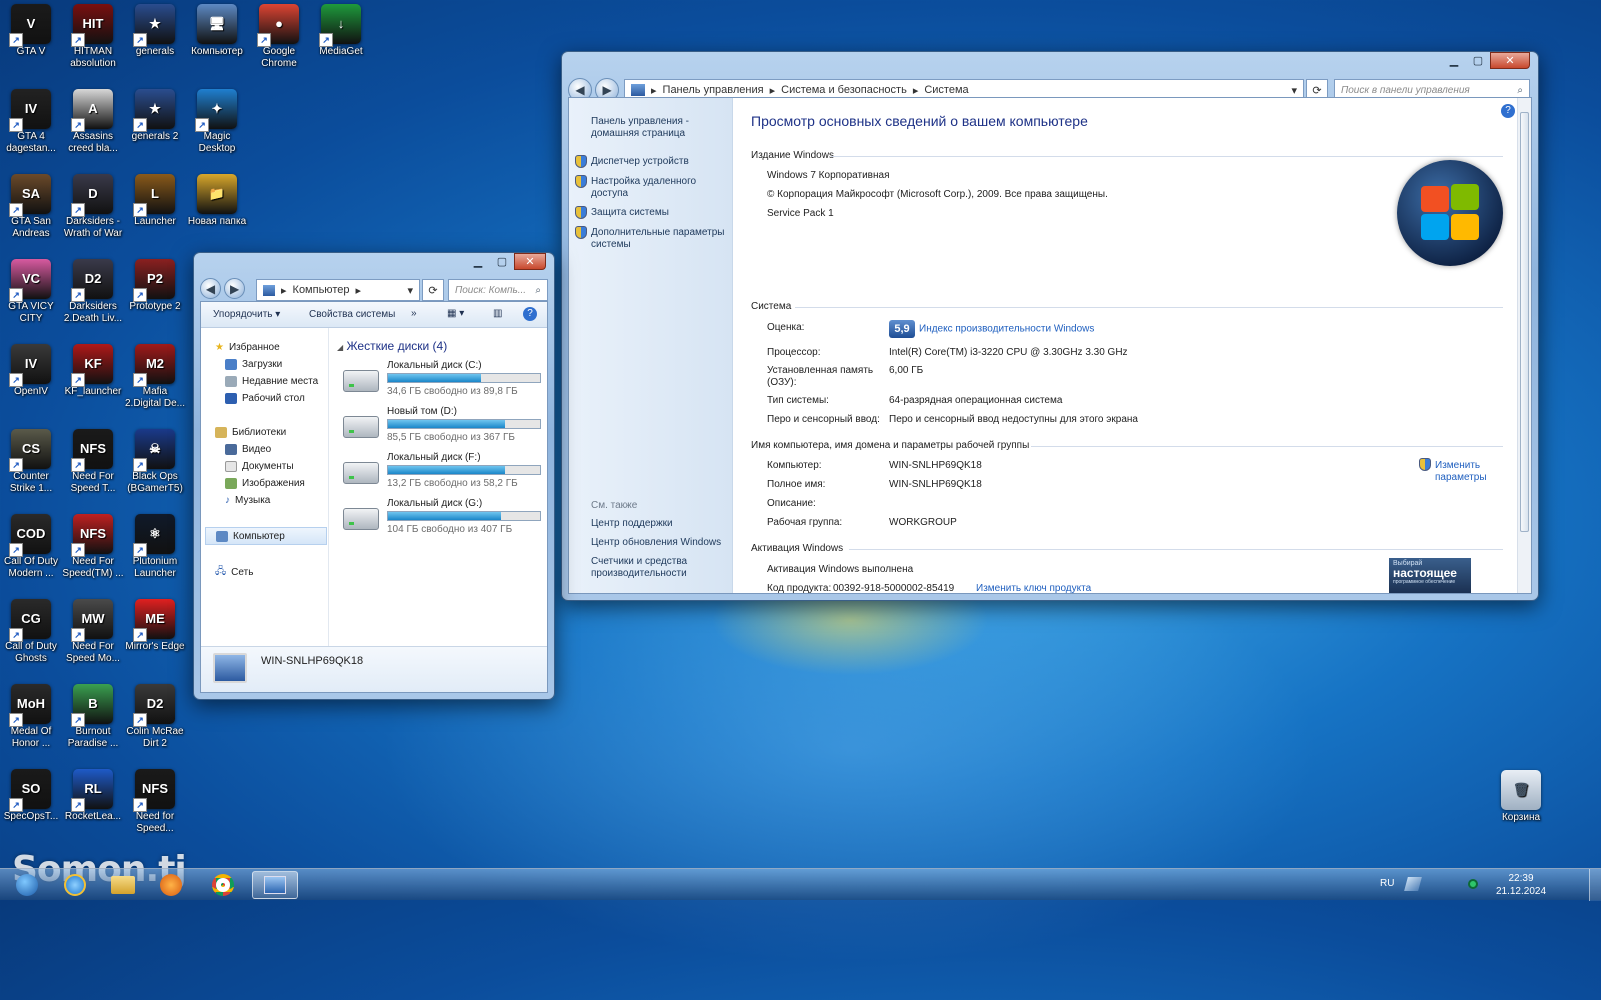 This screenshot has height=1000, width=1601. Describe the element at coordinates (530, 314) in the screenshot. I see `help-icon: ?` at that location.